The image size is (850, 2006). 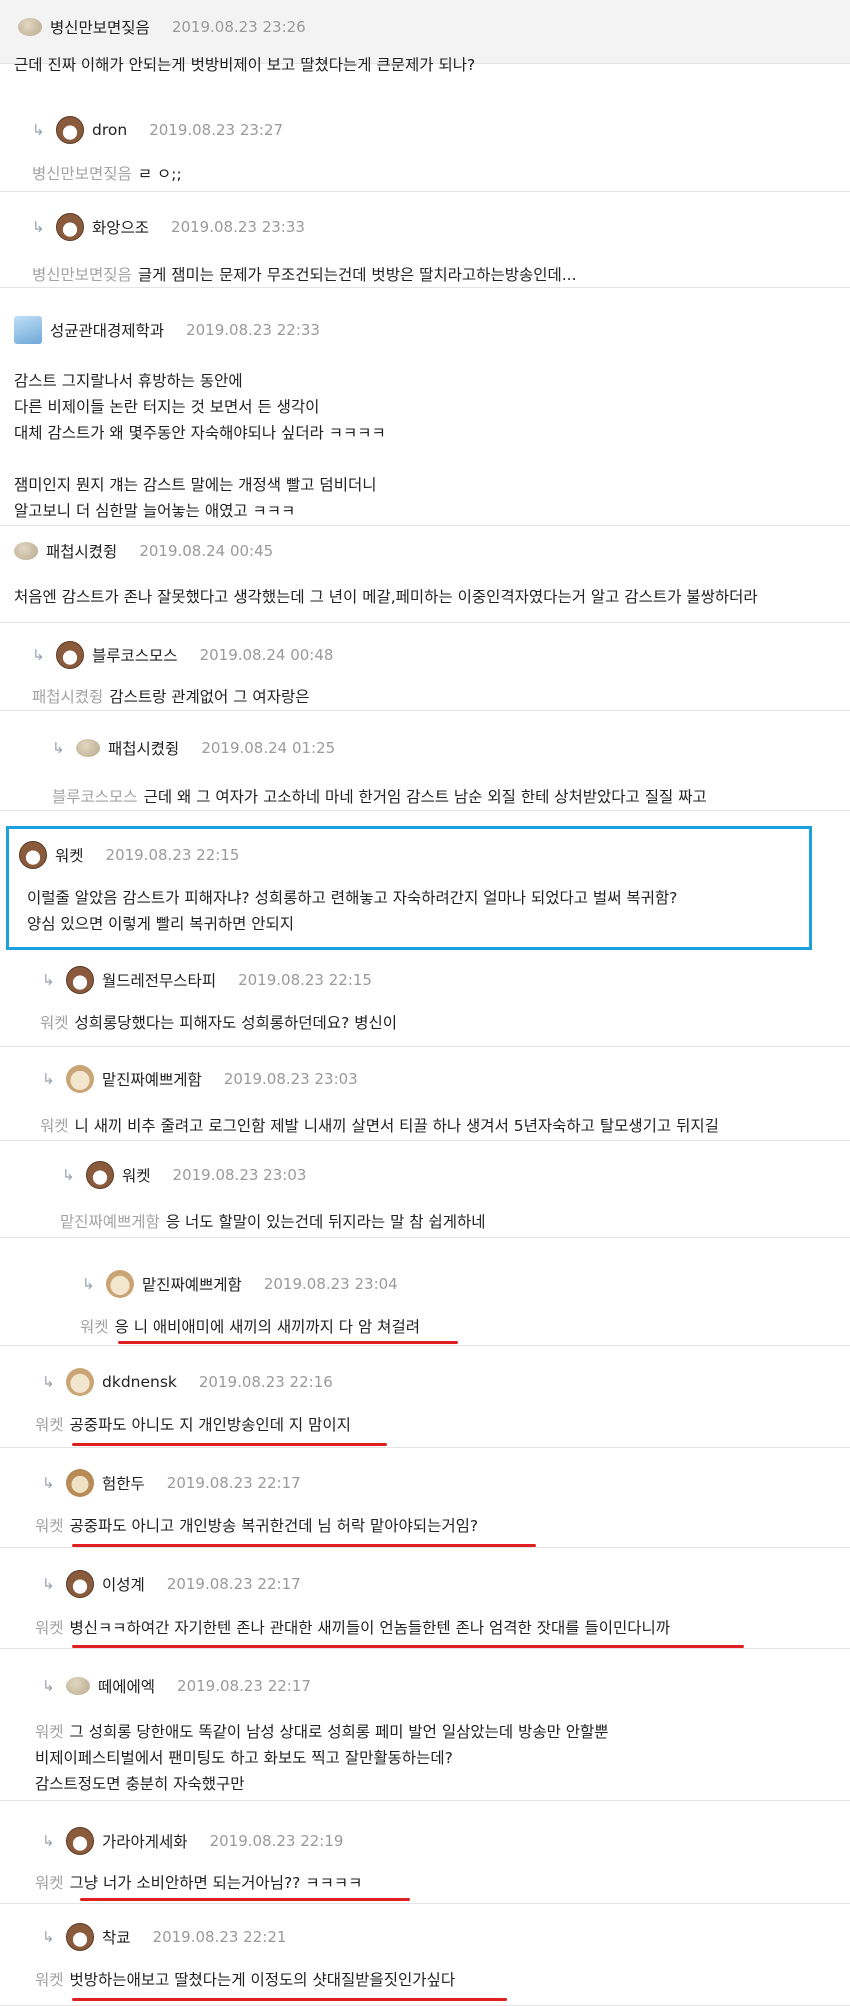 What do you see at coordinates (145, 1841) in the screenshot?
I see `comment-author: 가라아게세화` at bounding box center [145, 1841].